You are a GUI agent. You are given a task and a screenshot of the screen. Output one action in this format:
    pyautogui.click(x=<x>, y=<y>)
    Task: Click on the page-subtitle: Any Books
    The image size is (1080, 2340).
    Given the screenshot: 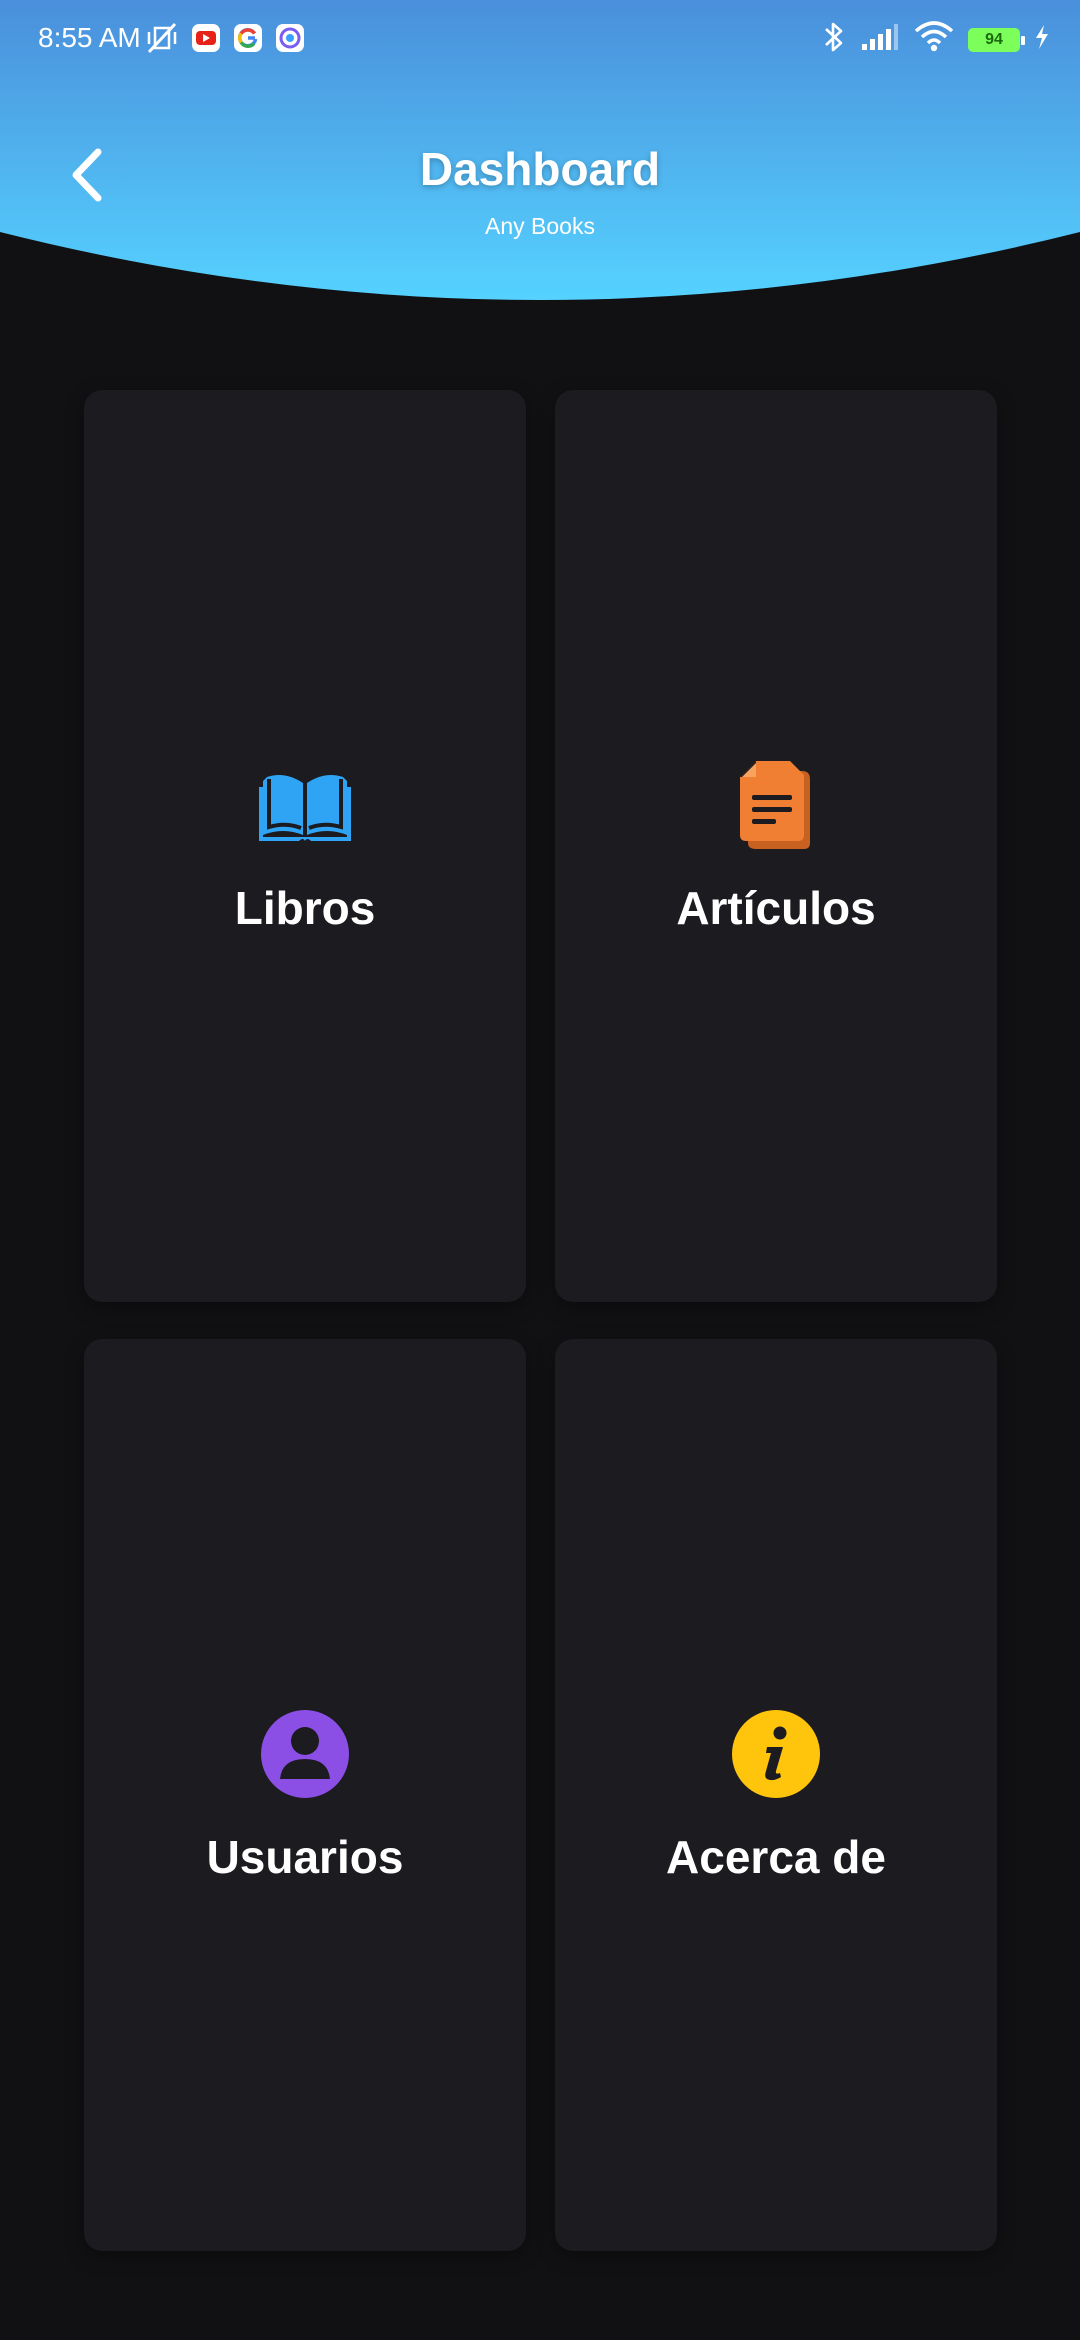 What is the action you would take?
    pyautogui.click(x=540, y=226)
    